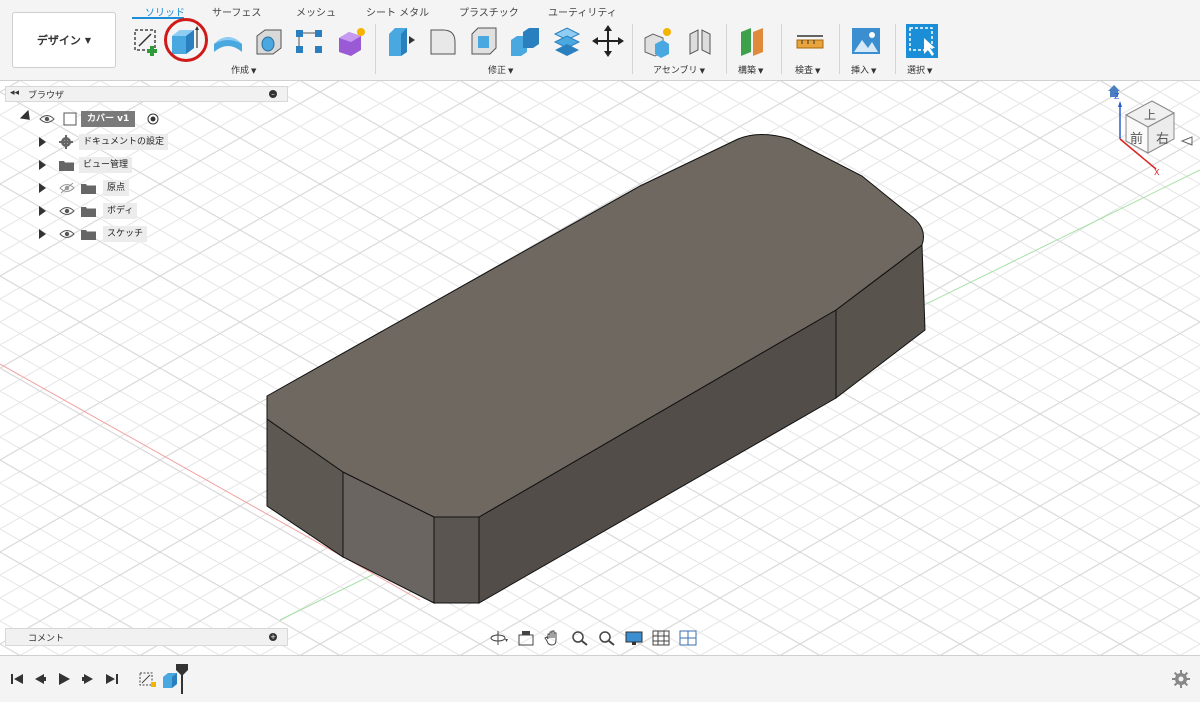 This screenshot has width=1200, height=702. What do you see at coordinates (148, 679) in the screenshot?
I see `timeline-sketch-feature` at bounding box center [148, 679].